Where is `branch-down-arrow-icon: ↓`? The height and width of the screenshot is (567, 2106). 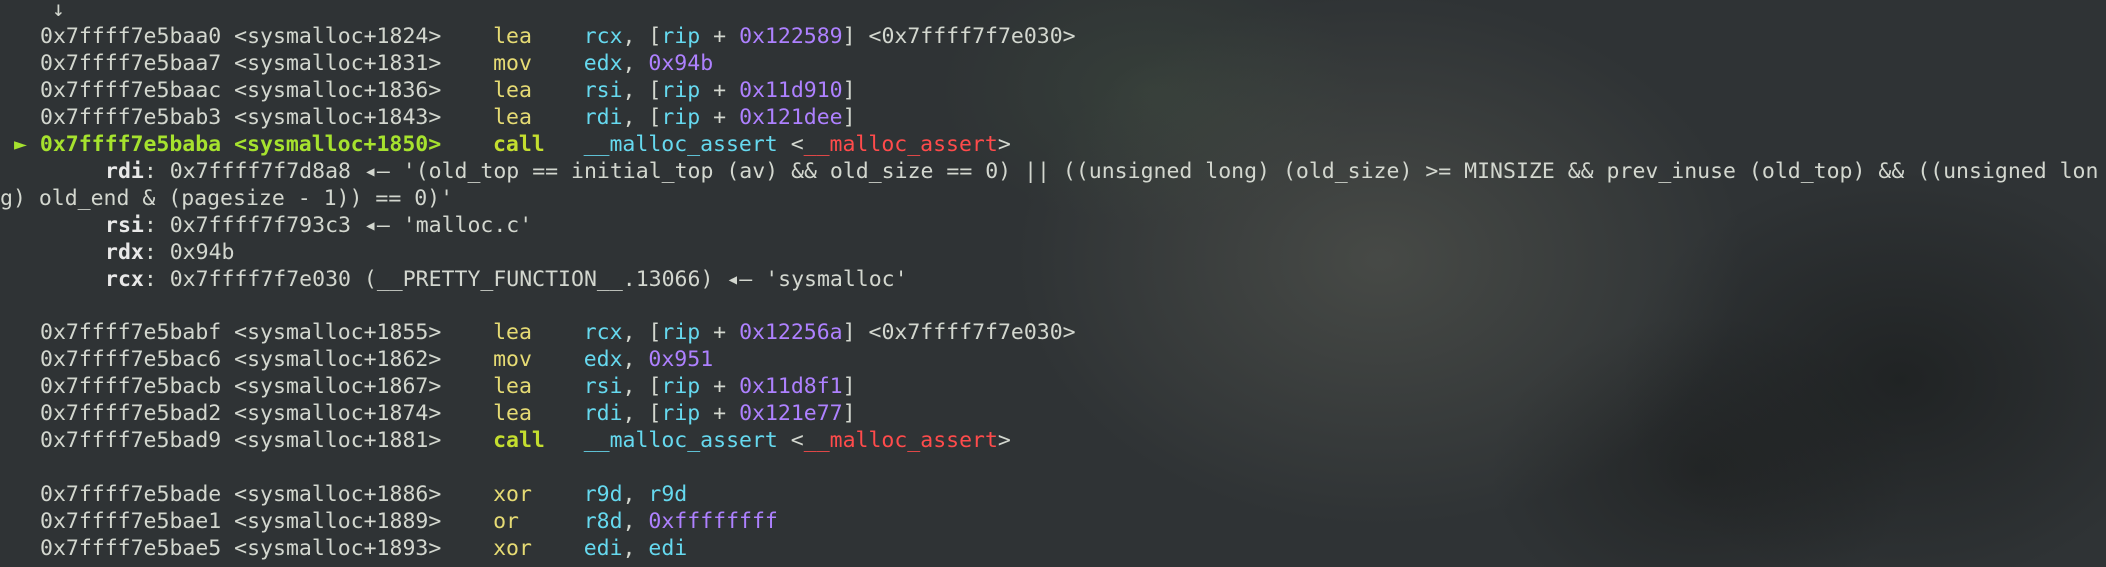
branch-down-arrow-icon: ↓ is located at coordinates (58, 11).